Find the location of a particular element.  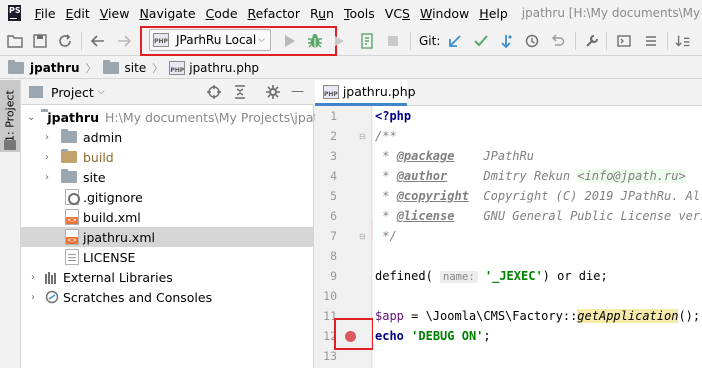

menu-run: Run is located at coordinates (323, 13).